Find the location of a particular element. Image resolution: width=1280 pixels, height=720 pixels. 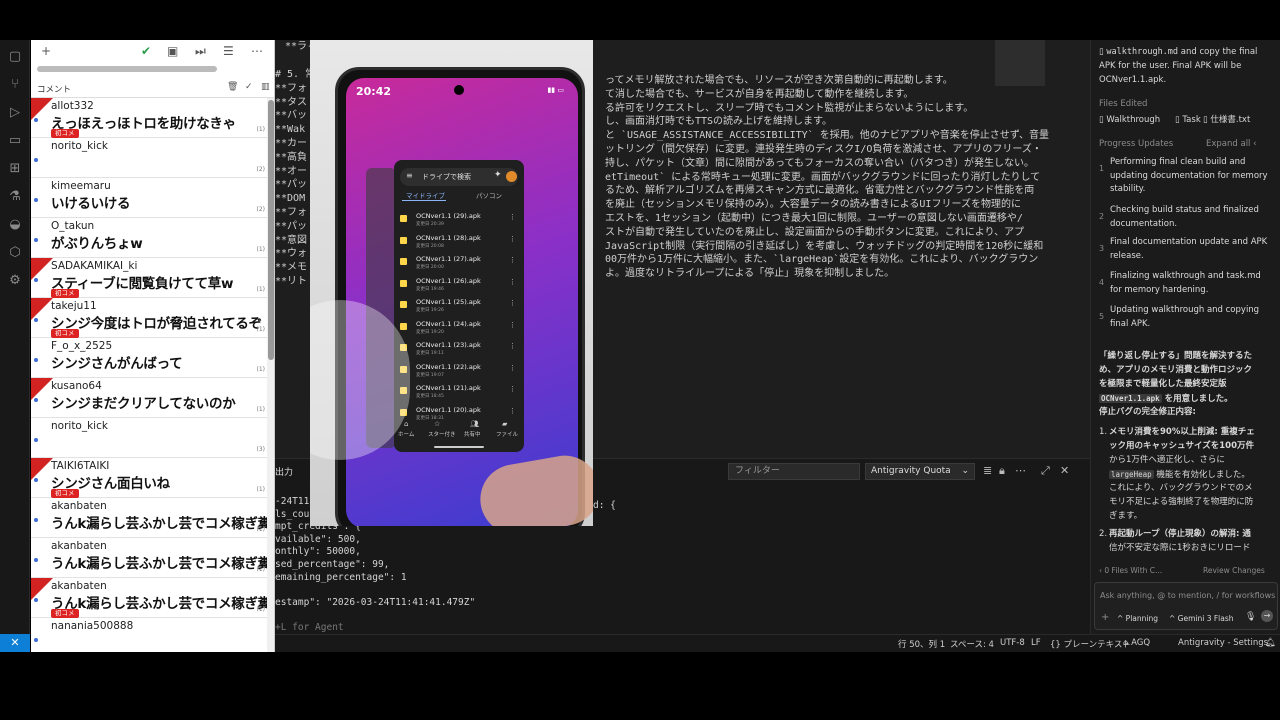

language-mode: {} プレーンテキスト is located at coordinates (1090, 644).